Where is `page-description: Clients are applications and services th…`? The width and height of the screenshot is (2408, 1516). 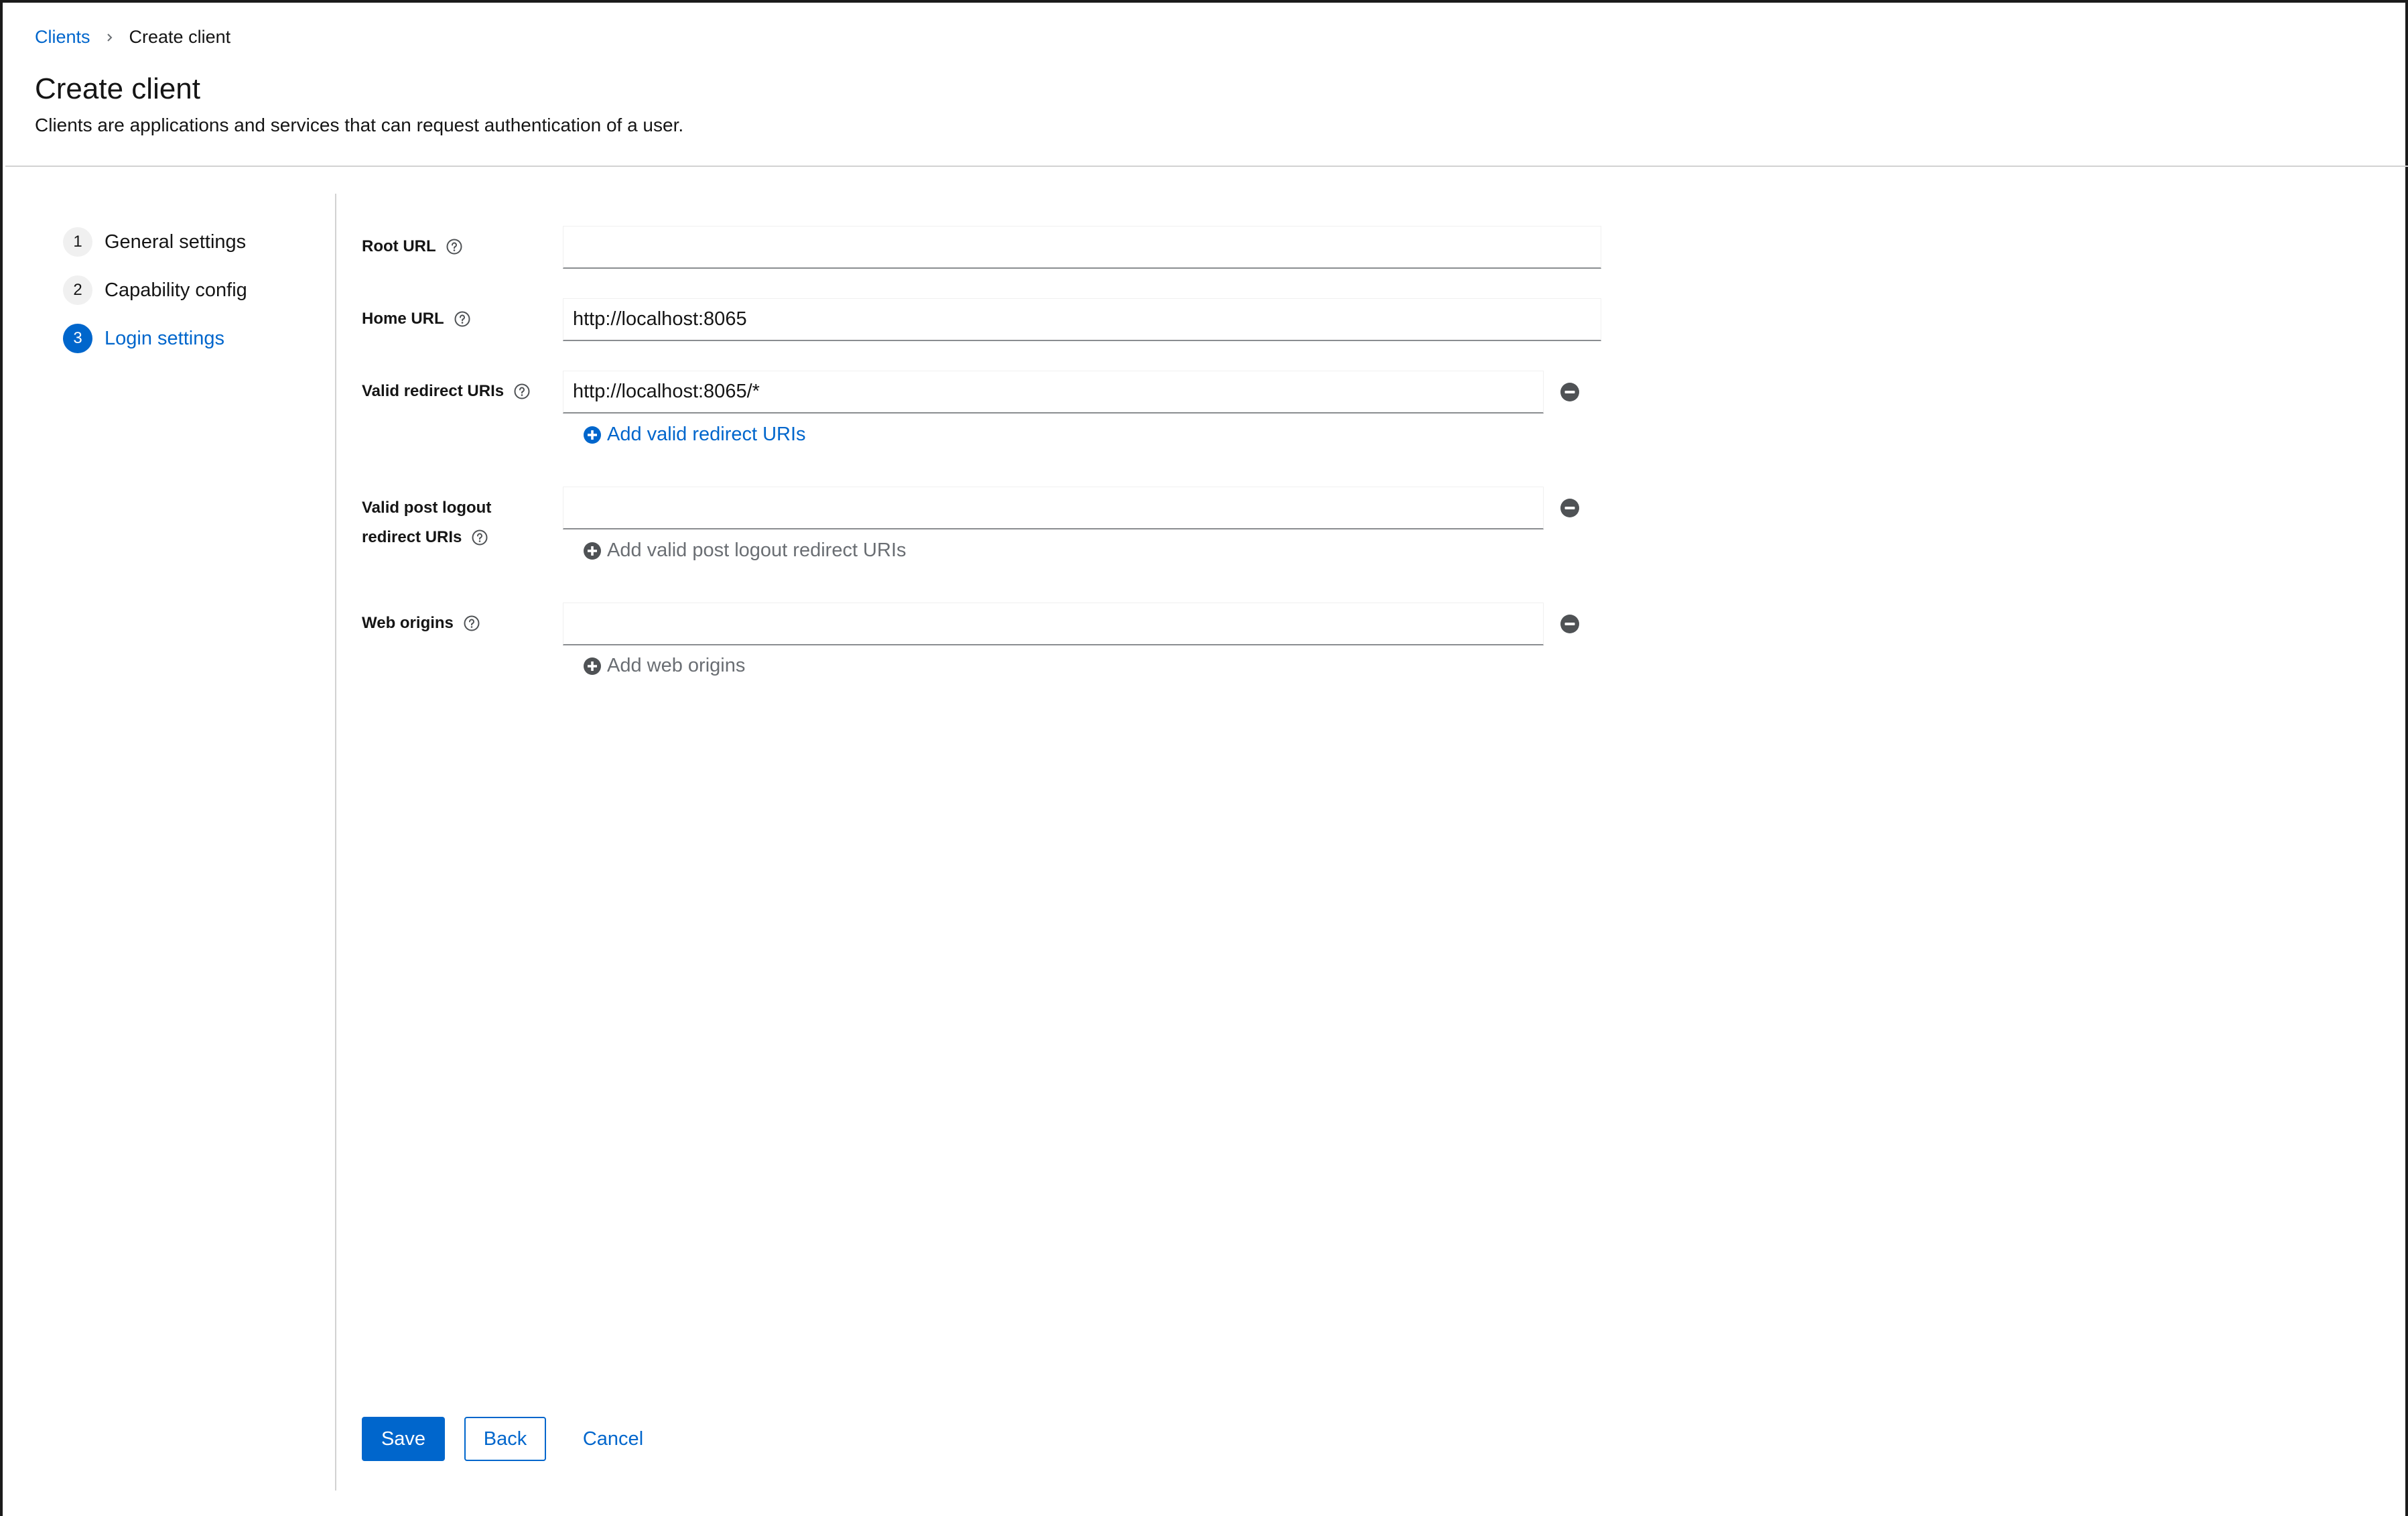 page-description: Clients are applications and services th… is located at coordinates (359, 125).